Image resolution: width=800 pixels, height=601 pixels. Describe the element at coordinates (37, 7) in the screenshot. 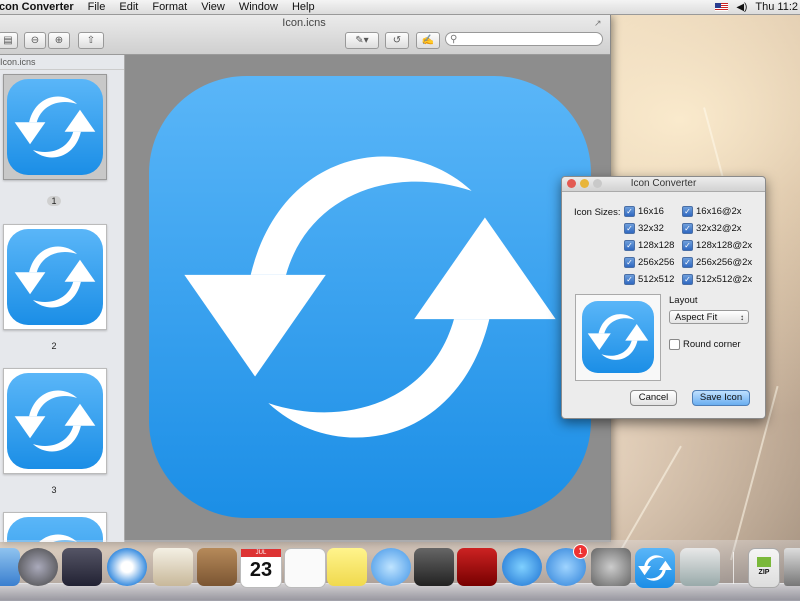

I see `app-menu: Icon Converter` at that location.